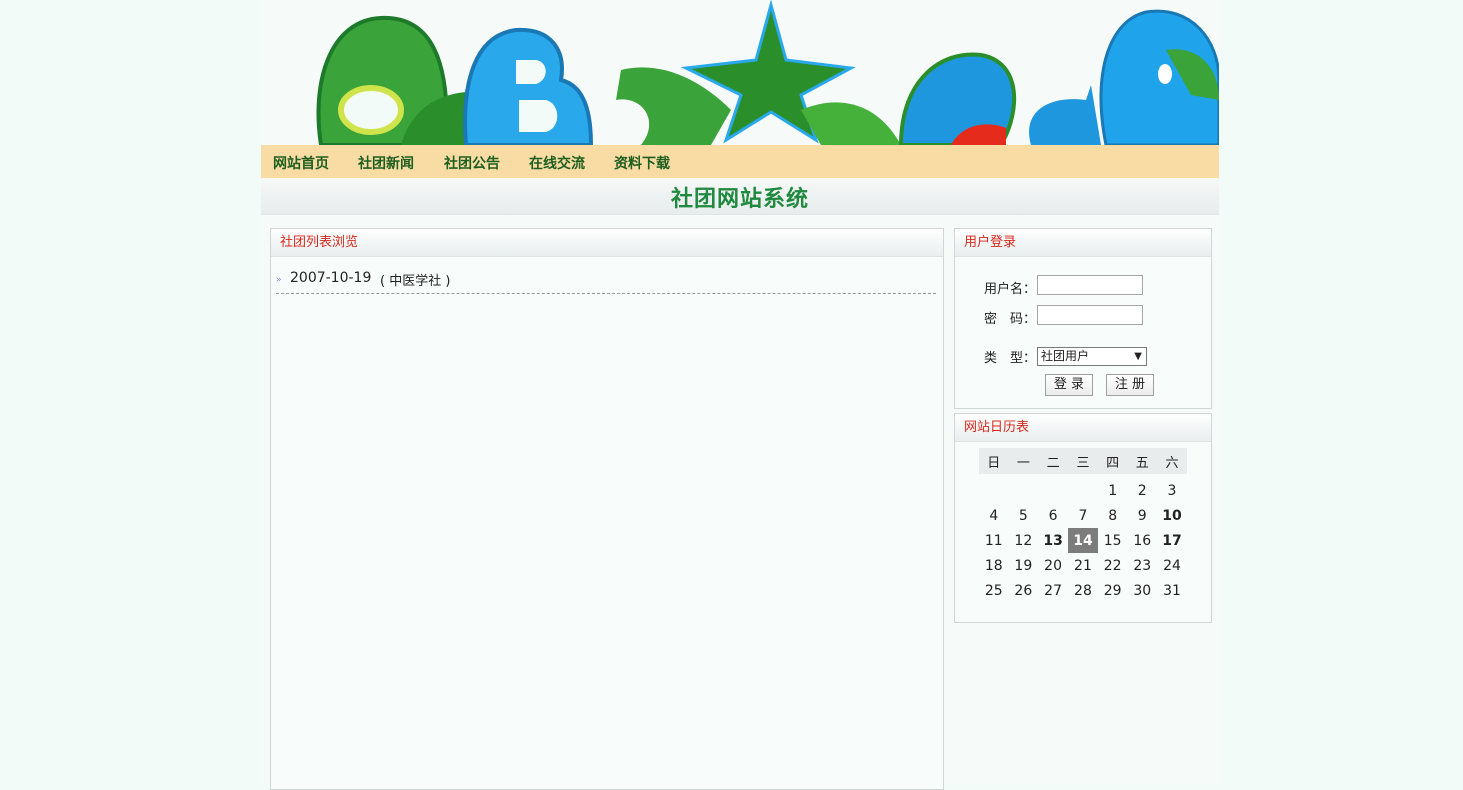  What do you see at coordinates (740, 161) in the screenshot?
I see `main-nav: 网站首页 社团新闻 社团公告 在线交流 资料下载` at bounding box center [740, 161].